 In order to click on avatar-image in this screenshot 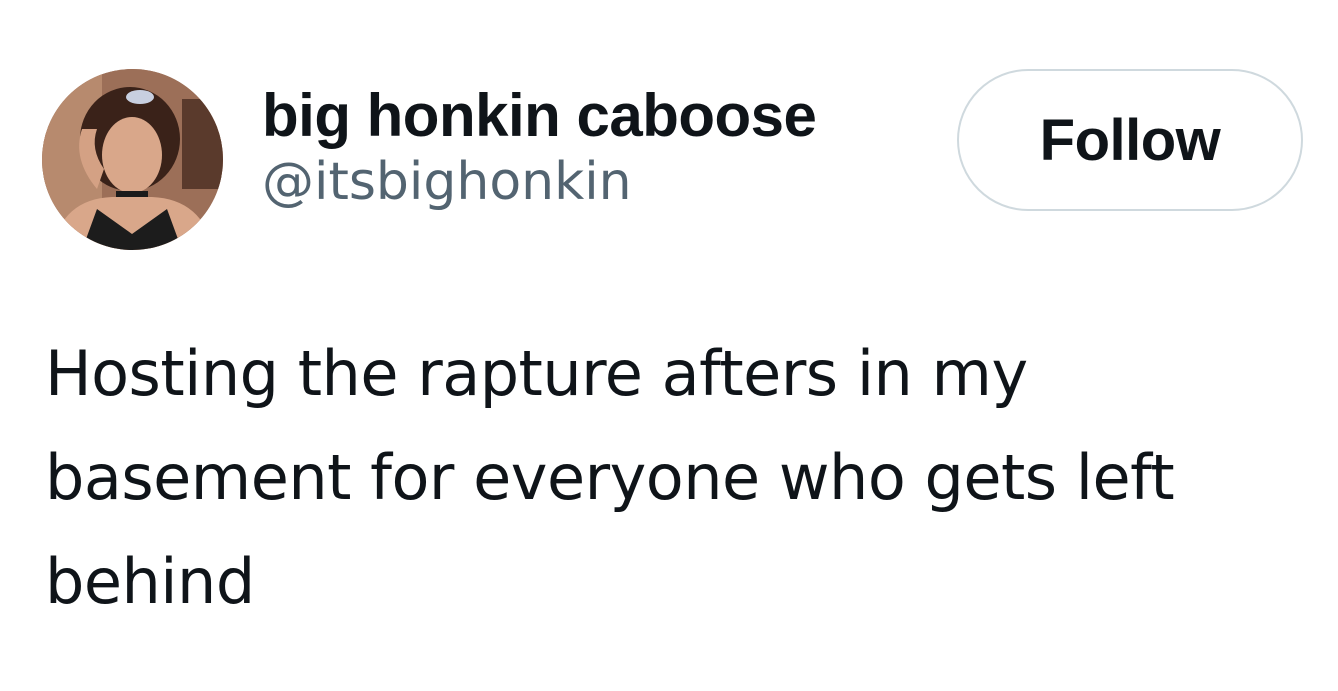, I will do `click(132, 159)`.